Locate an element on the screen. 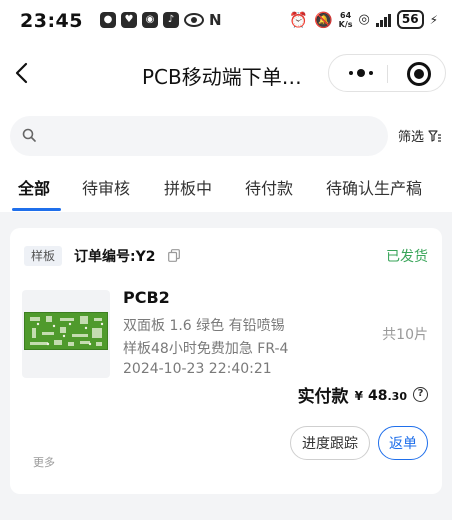 The height and width of the screenshot is (520, 452). product-spec-line2: 样板48小时免费加急 FR-4 is located at coordinates (206, 349).